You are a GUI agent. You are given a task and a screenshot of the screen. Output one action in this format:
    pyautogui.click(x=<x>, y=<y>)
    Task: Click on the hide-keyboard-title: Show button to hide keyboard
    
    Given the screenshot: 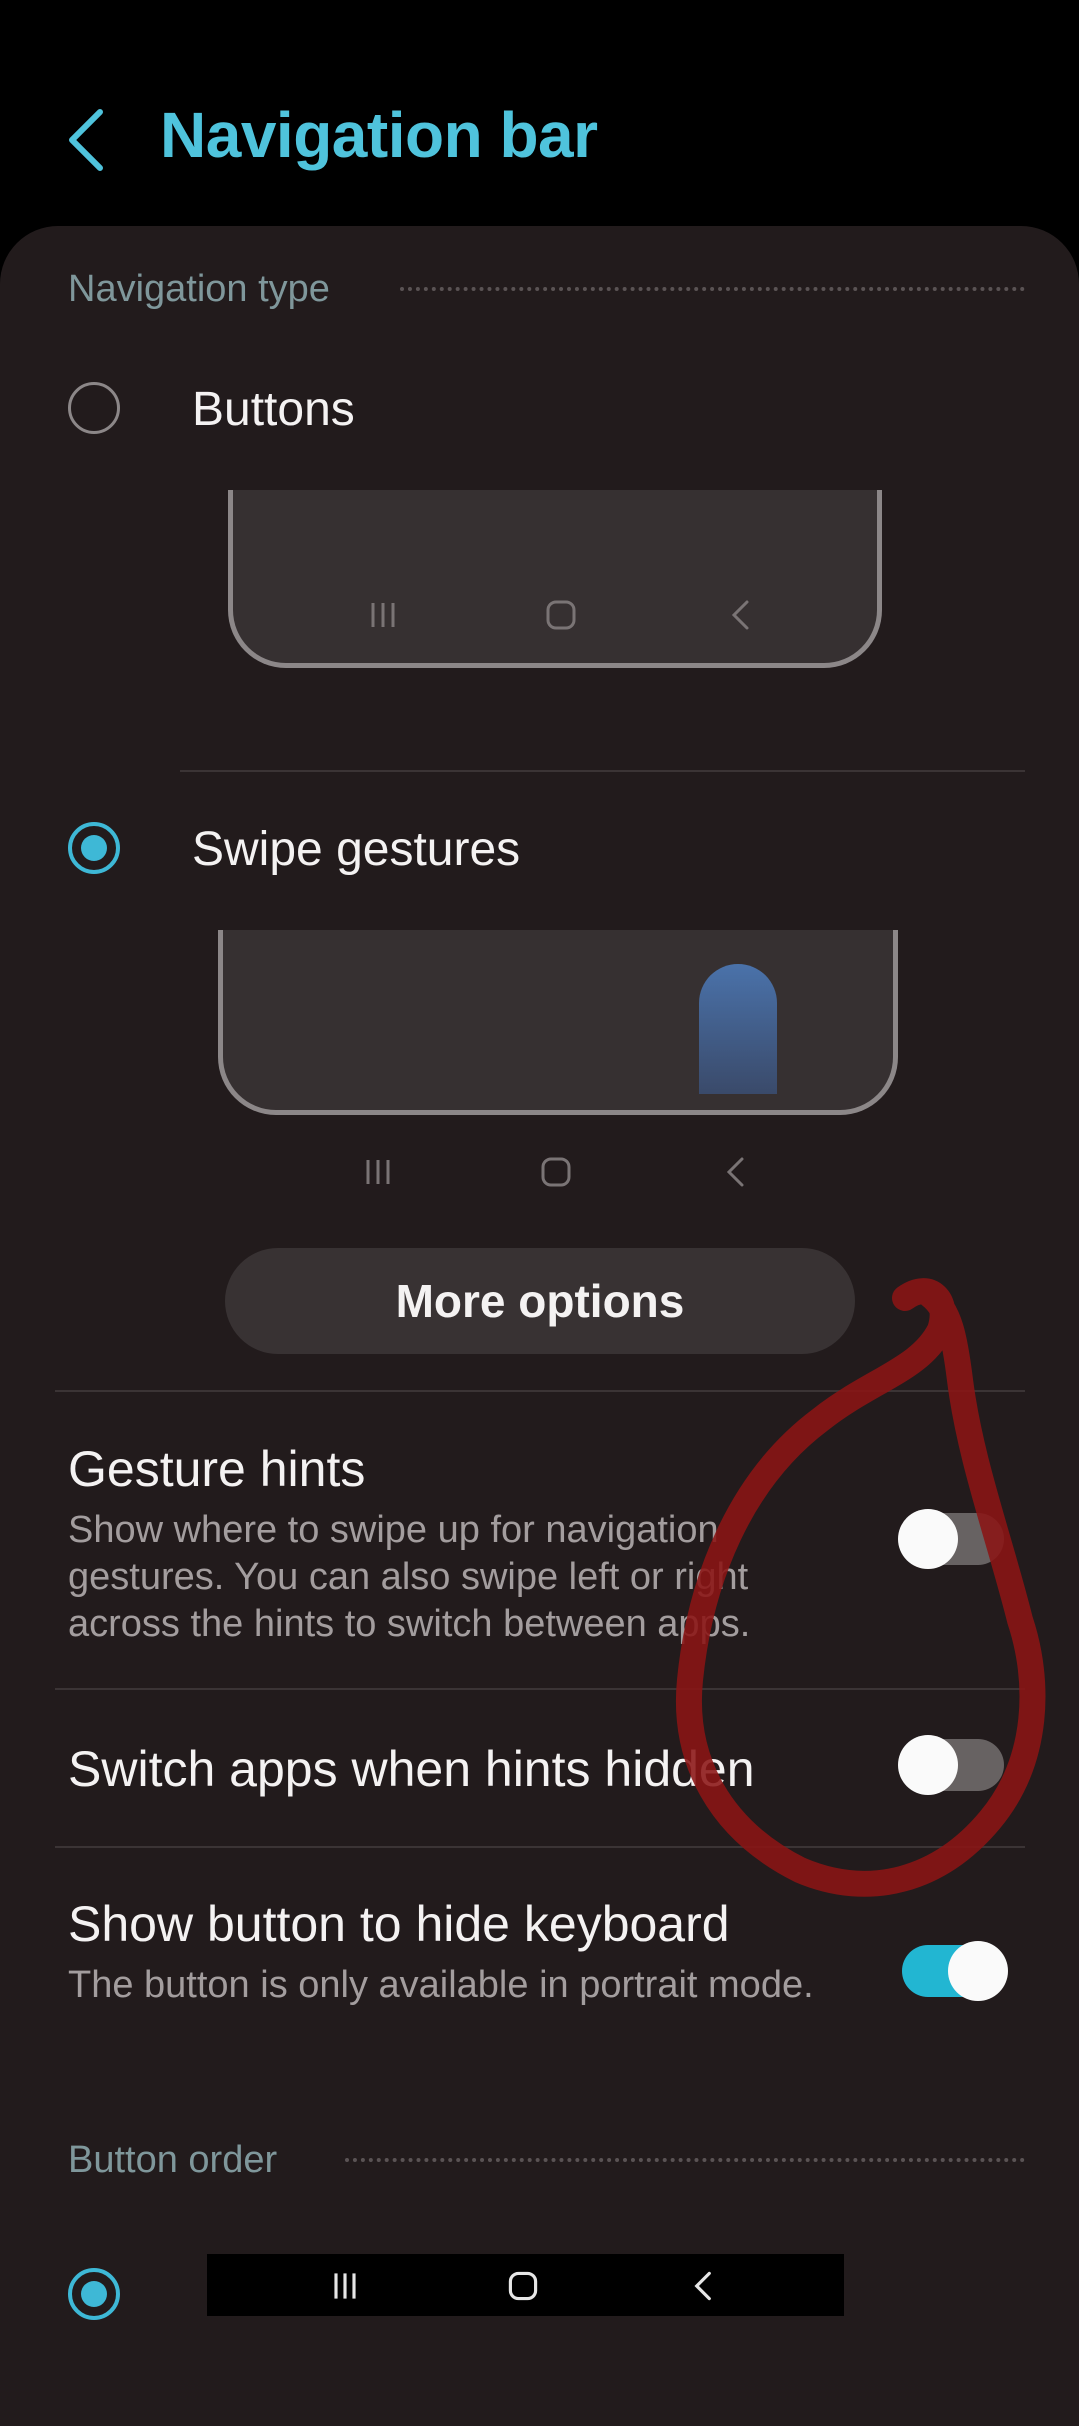 What is the action you would take?
    pyautogui.click(x=399, y=1924)
    